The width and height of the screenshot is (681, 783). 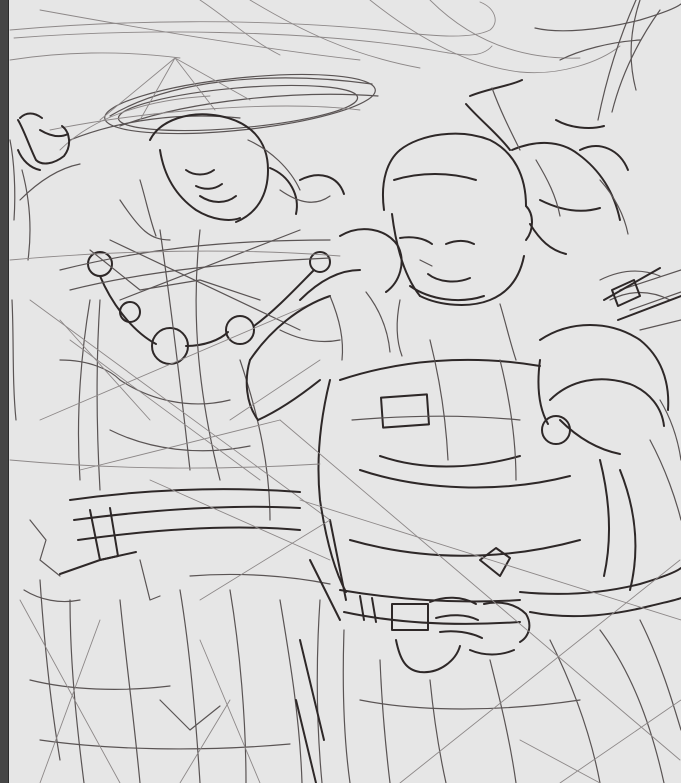 I want to click on background-strokes, so click(x=315, y=37).